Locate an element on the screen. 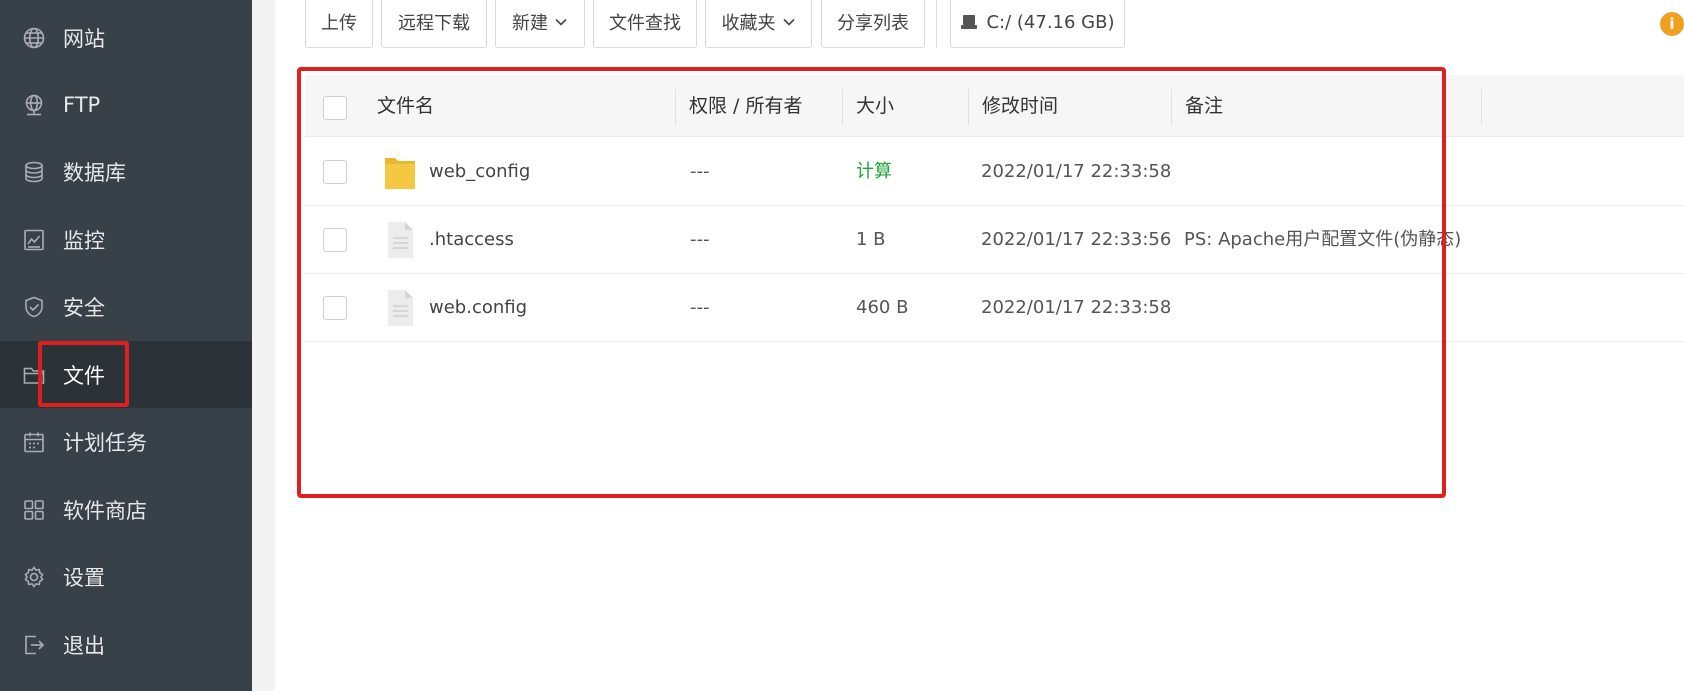 Image resolution: width=1684 pixels, height=691 pixels. gear-icon is located at coordinates (34, 577).